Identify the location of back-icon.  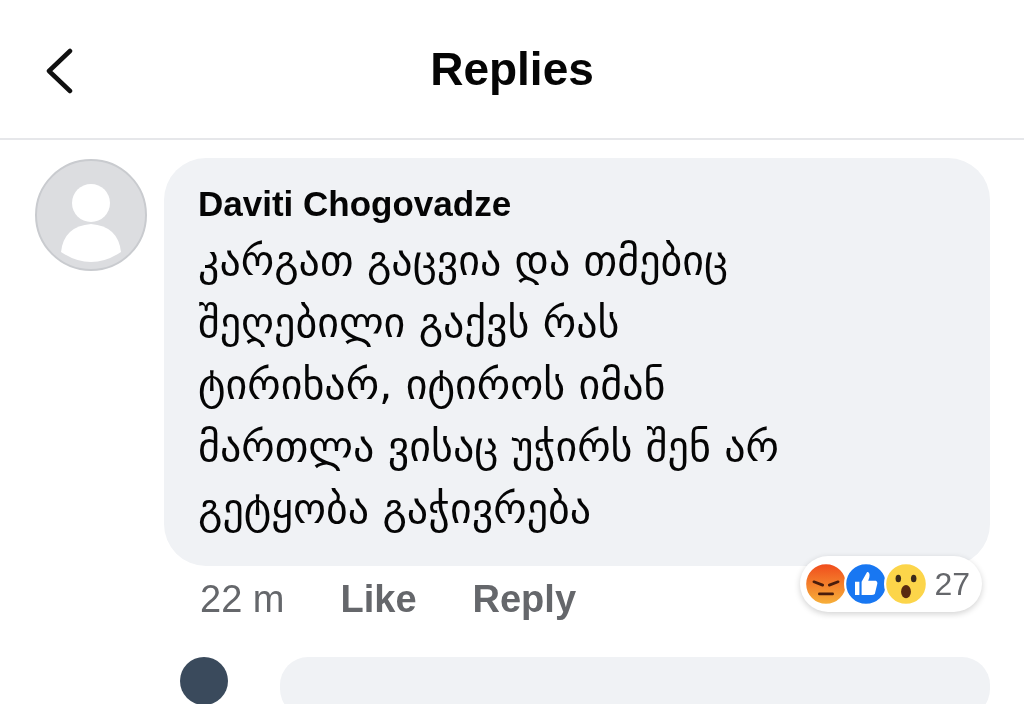
(59, 71).